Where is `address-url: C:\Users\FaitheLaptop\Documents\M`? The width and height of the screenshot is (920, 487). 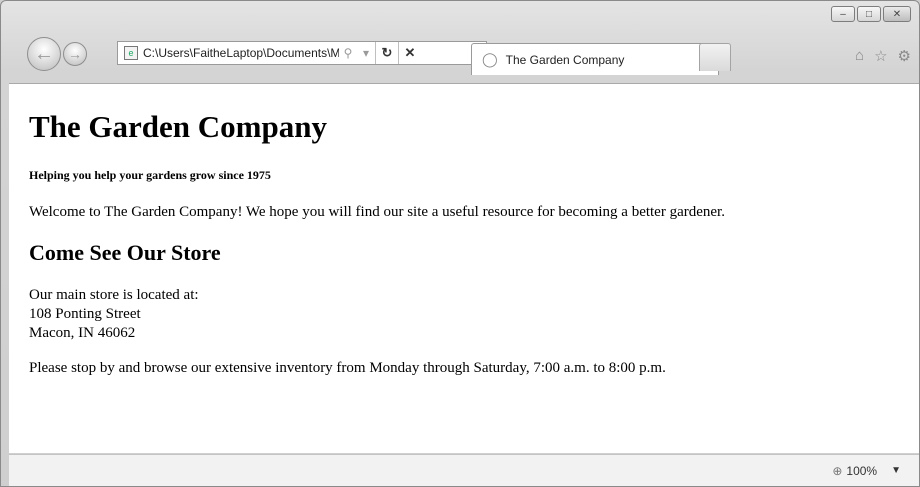 address-url: C:\Users\FaitheLaptop\Documents\M is located at coordinates (241, 53).